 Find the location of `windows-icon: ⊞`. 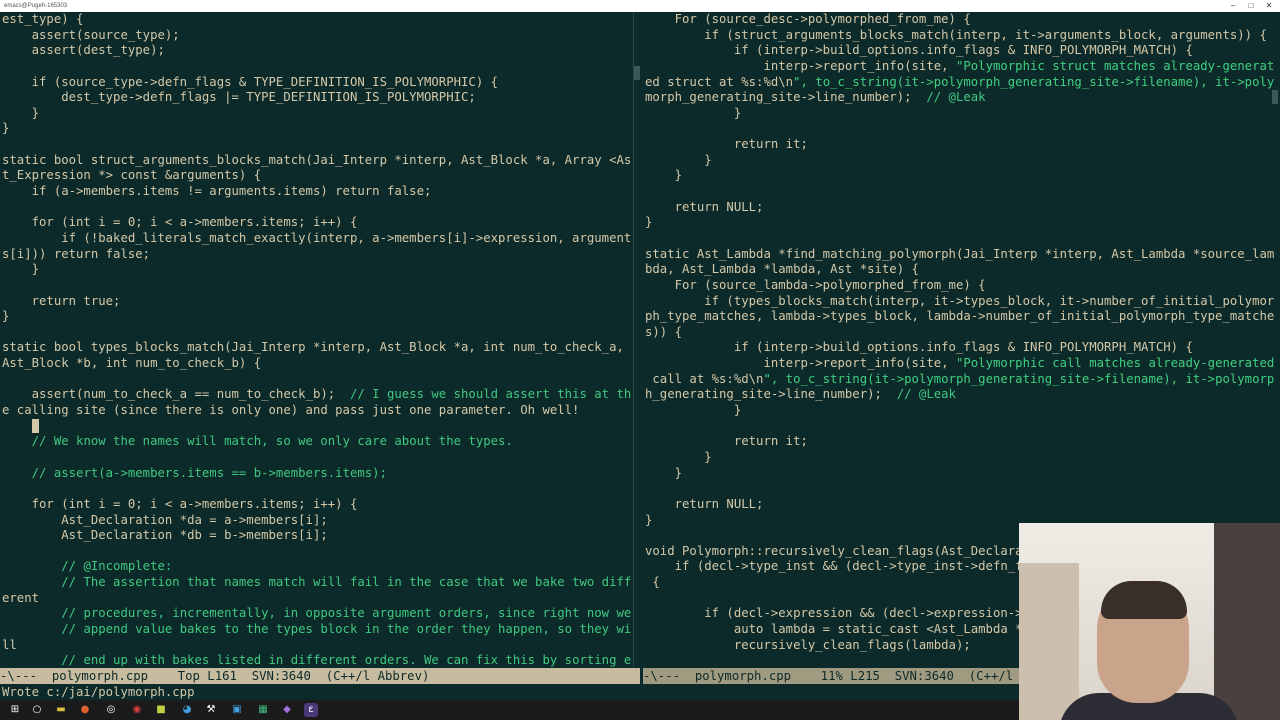

windows-icon: ⊞ is located at coordinates (15, 710).